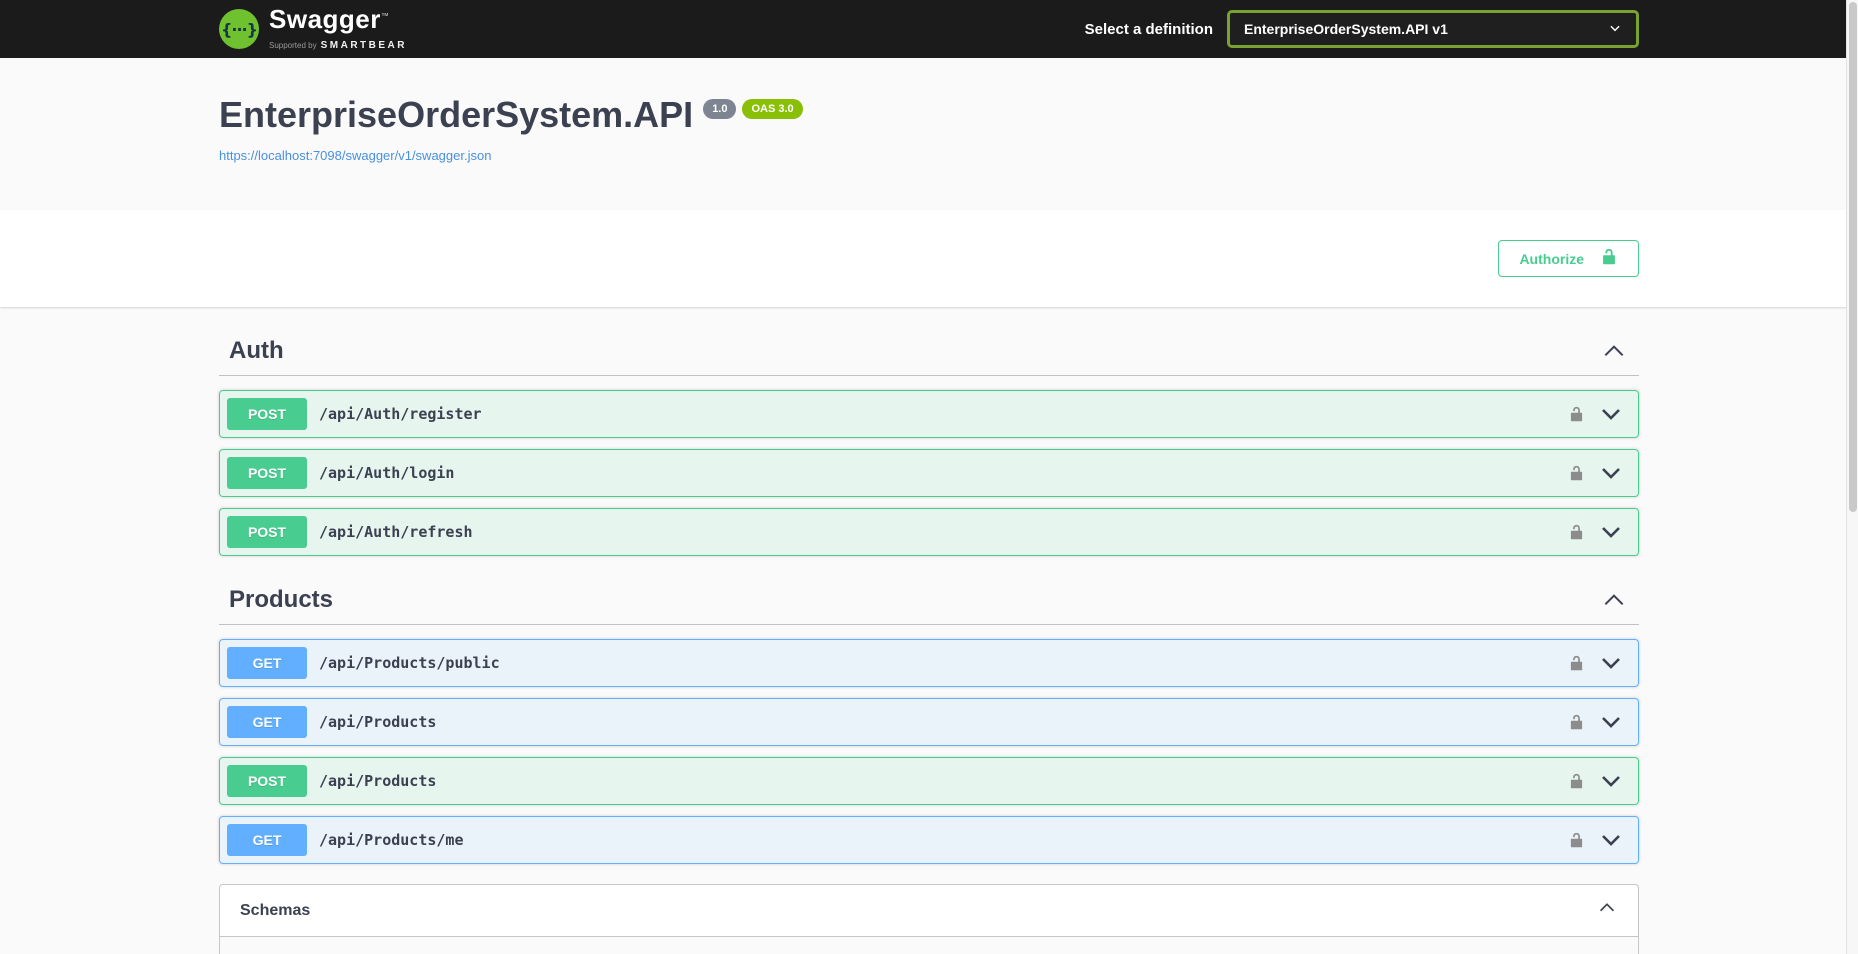 This screenshot has height=954, width=1858. I want to click on swagger-logo: {···} Swagger™ Supported by SMARTBEAR, so click(313, 28).